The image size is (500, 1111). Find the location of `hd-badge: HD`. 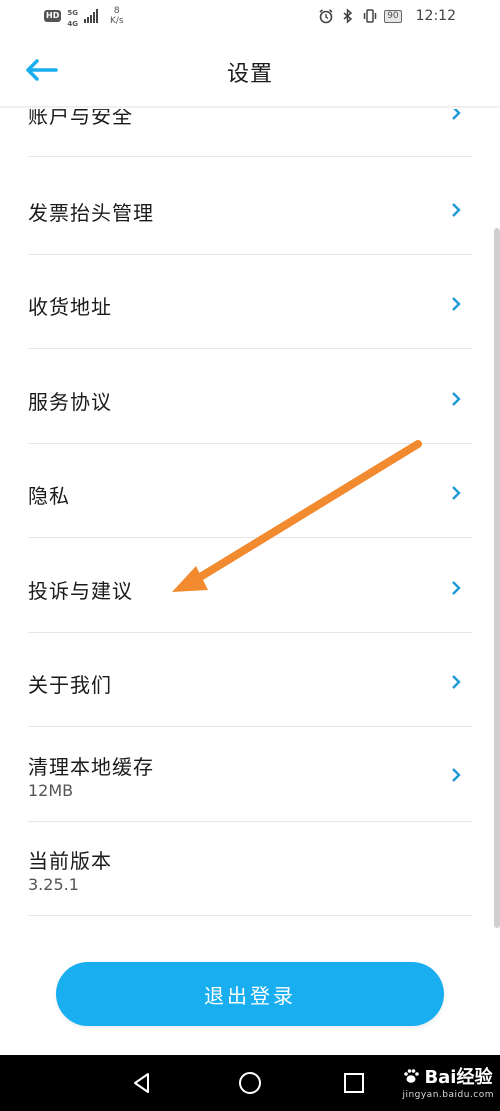

hd-badge: HD is located at coordinates (53, 16).